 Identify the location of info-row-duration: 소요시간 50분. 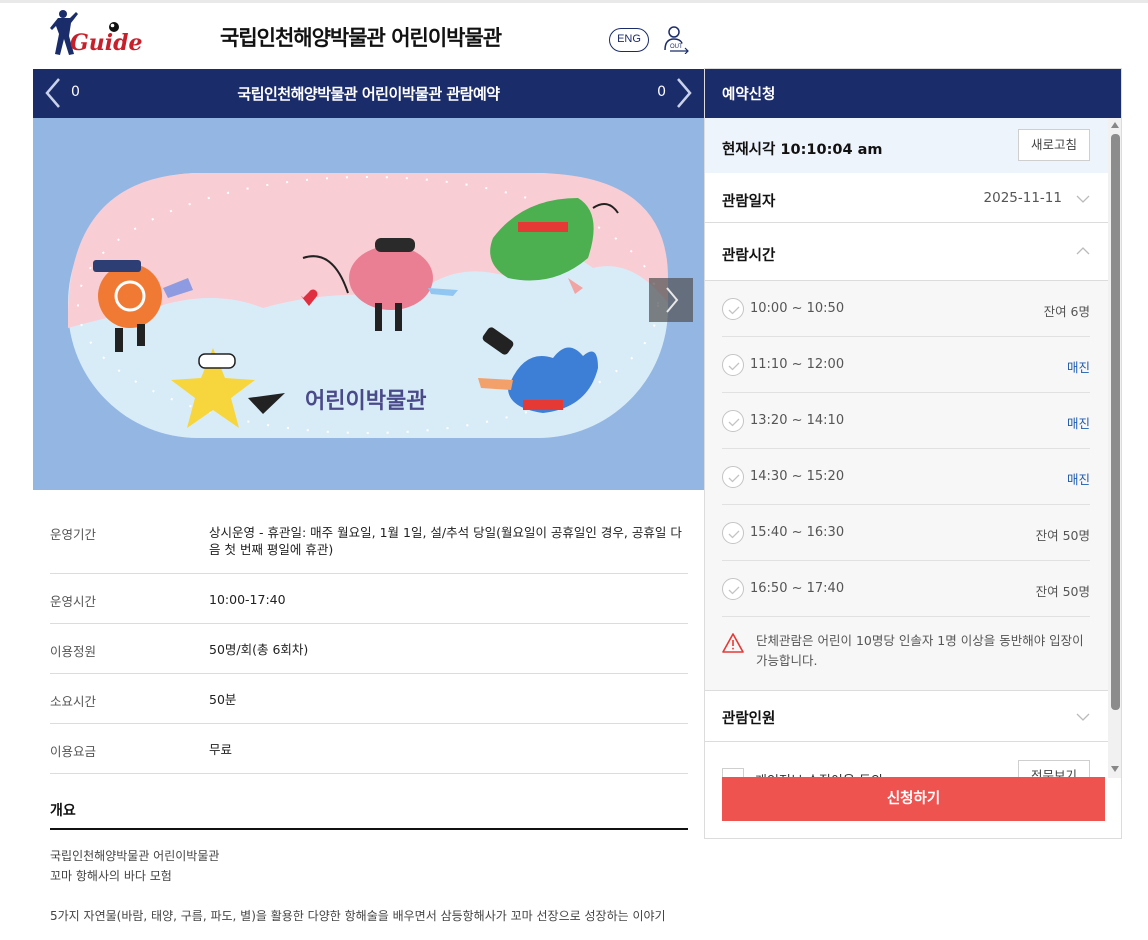
(369, 699).